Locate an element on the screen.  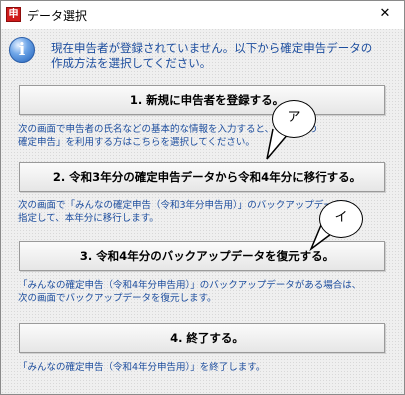
option-1-desc-line-1: 次の画面で申告者の氏名などの基本的な情報を入力すると、「みんなの is located at coordinates (167, 129).